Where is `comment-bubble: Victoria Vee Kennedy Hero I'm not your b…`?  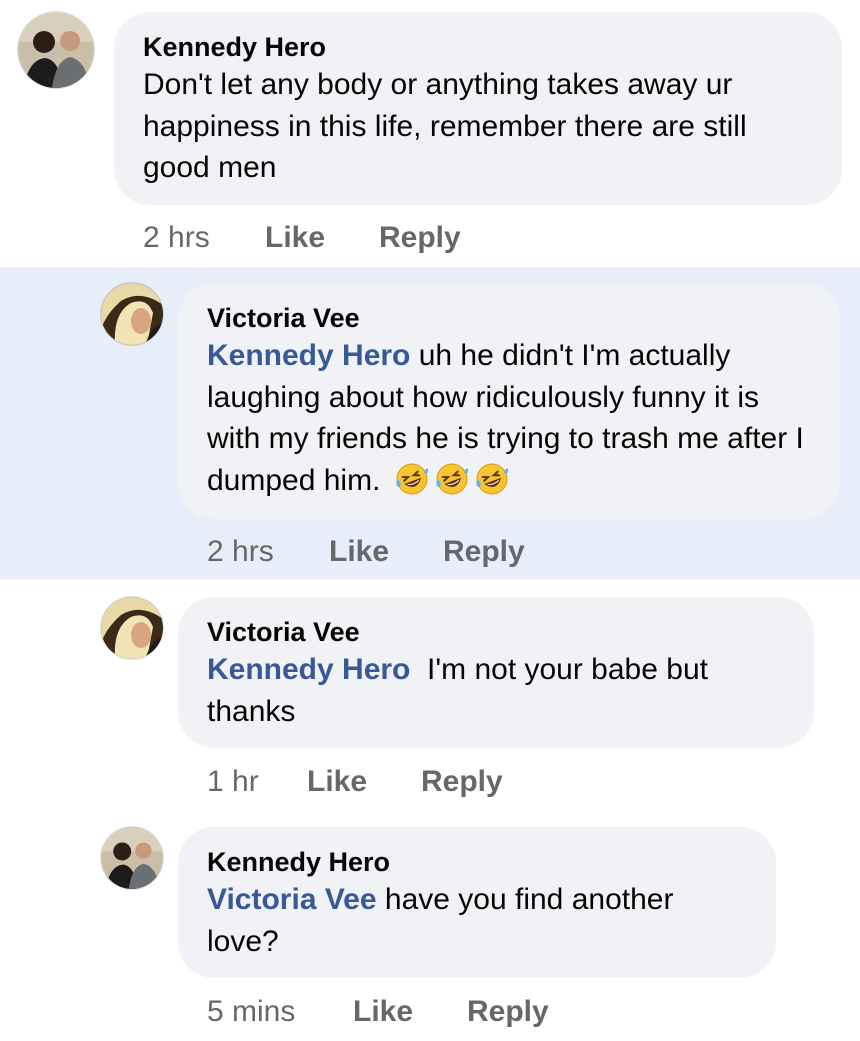 comment-bubble: Victoria Vee Kennedy Hero I'm not your b… is located at coordinates (496, 672).